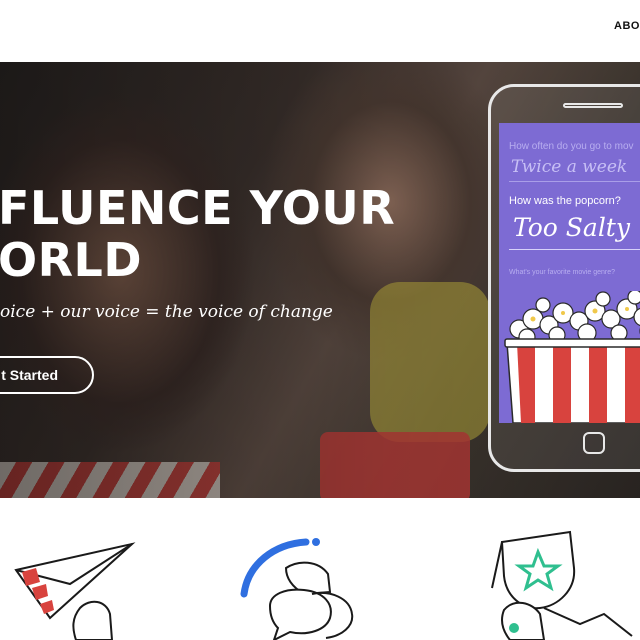 The height and width of the screenshot is (640, 640). What do you see at coordinates (562, 272) in the screenshot?
I see `survey-question-3: What's your favorite movie genre?` at bounding box center [562, 272].